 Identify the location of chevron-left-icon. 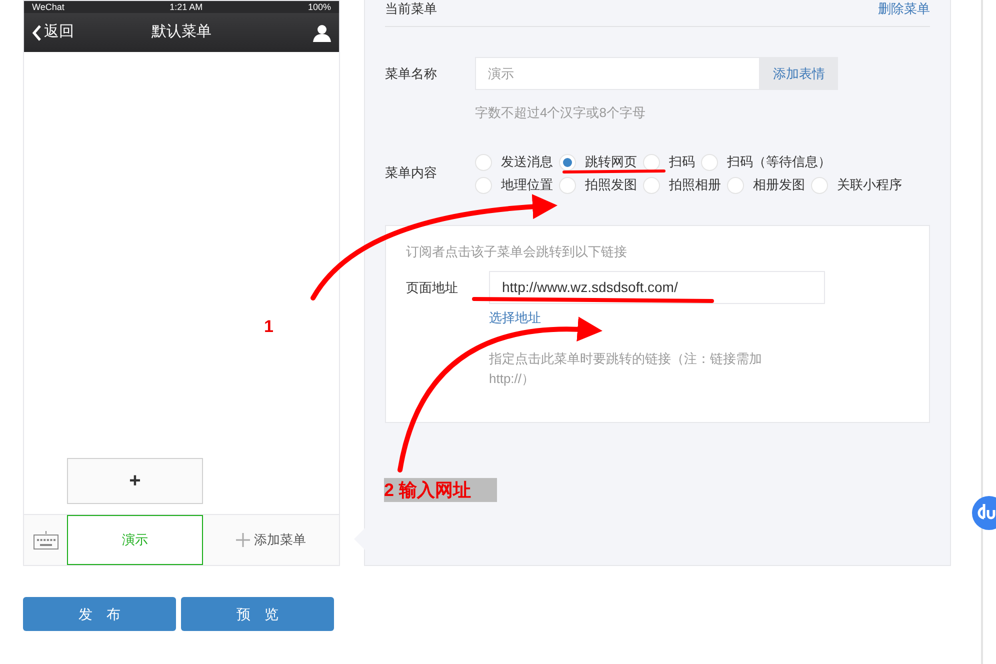
(37, 32).